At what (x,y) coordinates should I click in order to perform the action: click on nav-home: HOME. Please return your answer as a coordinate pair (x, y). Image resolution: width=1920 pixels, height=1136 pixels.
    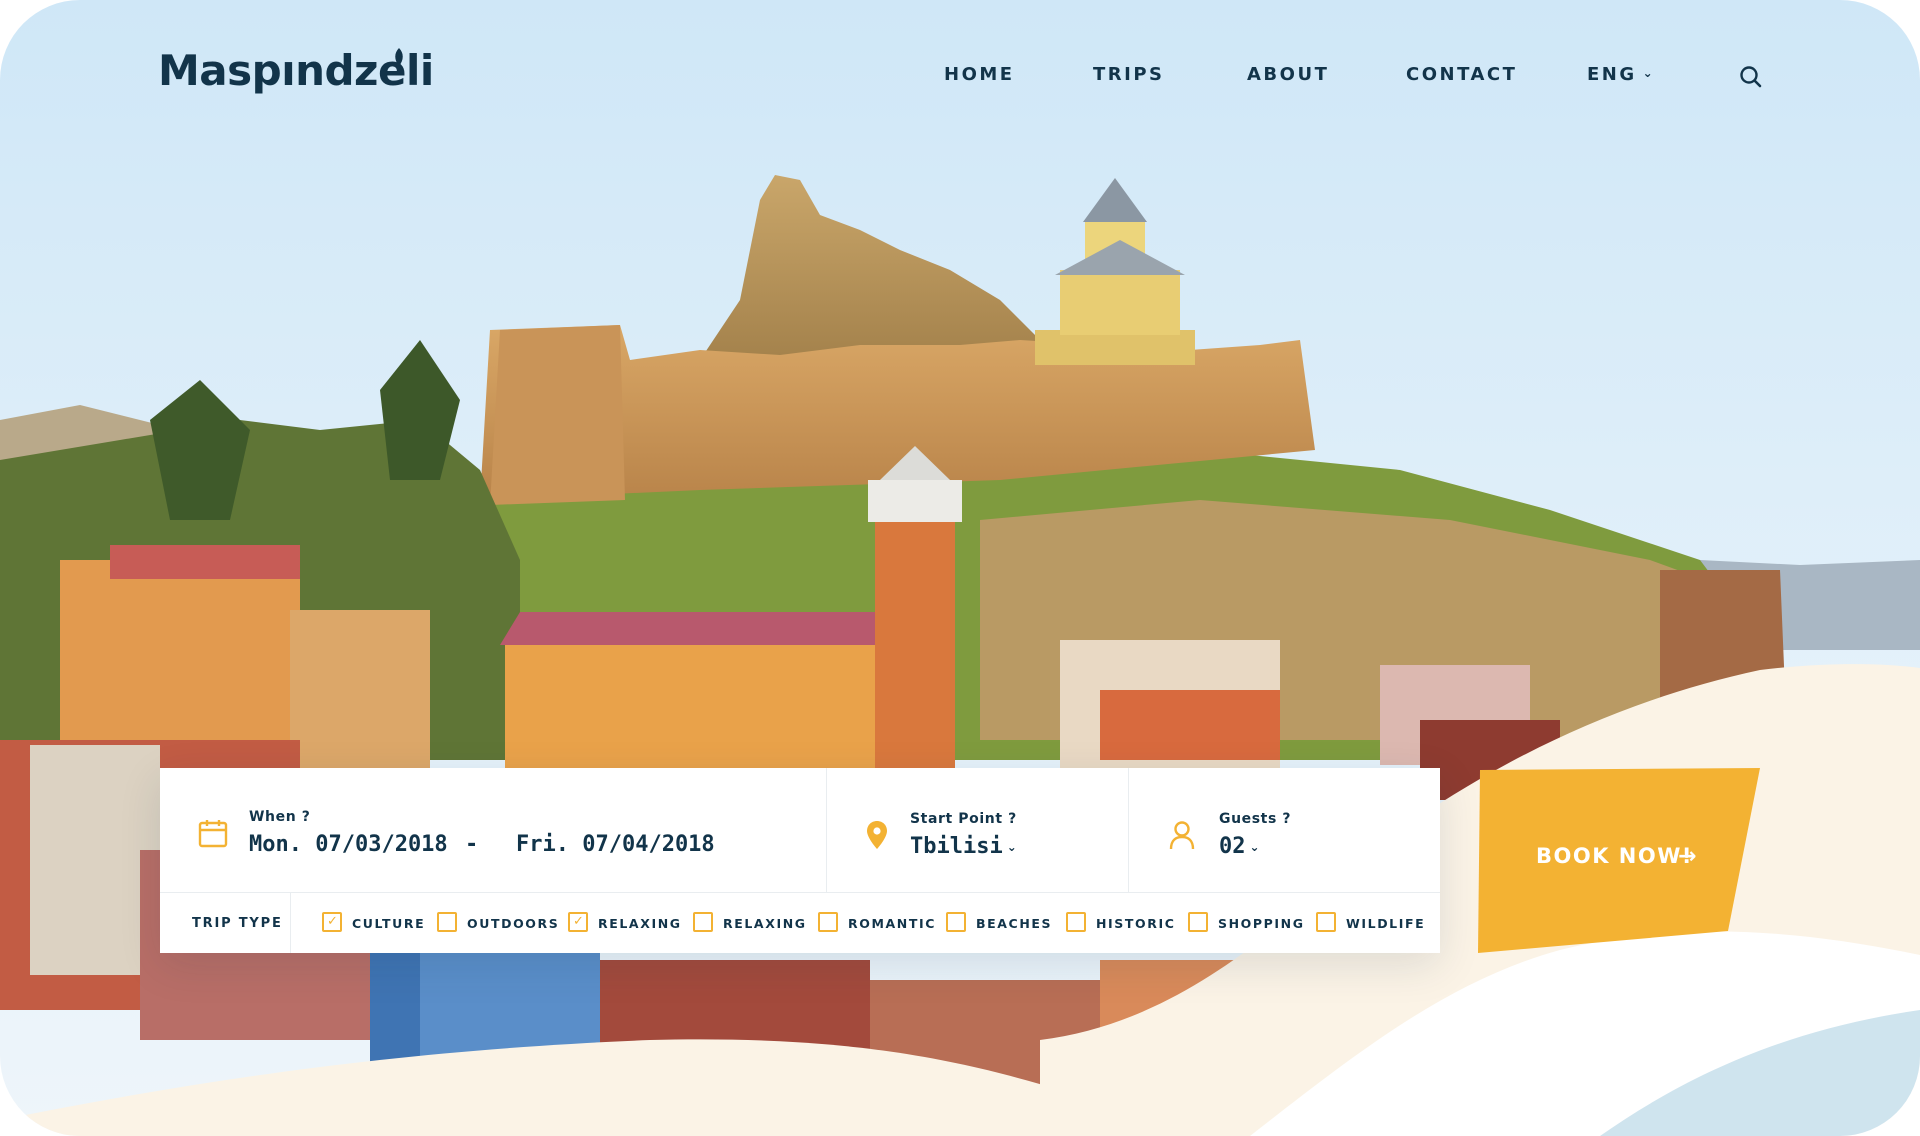
    Looking at the image, I should click on (979, 74).